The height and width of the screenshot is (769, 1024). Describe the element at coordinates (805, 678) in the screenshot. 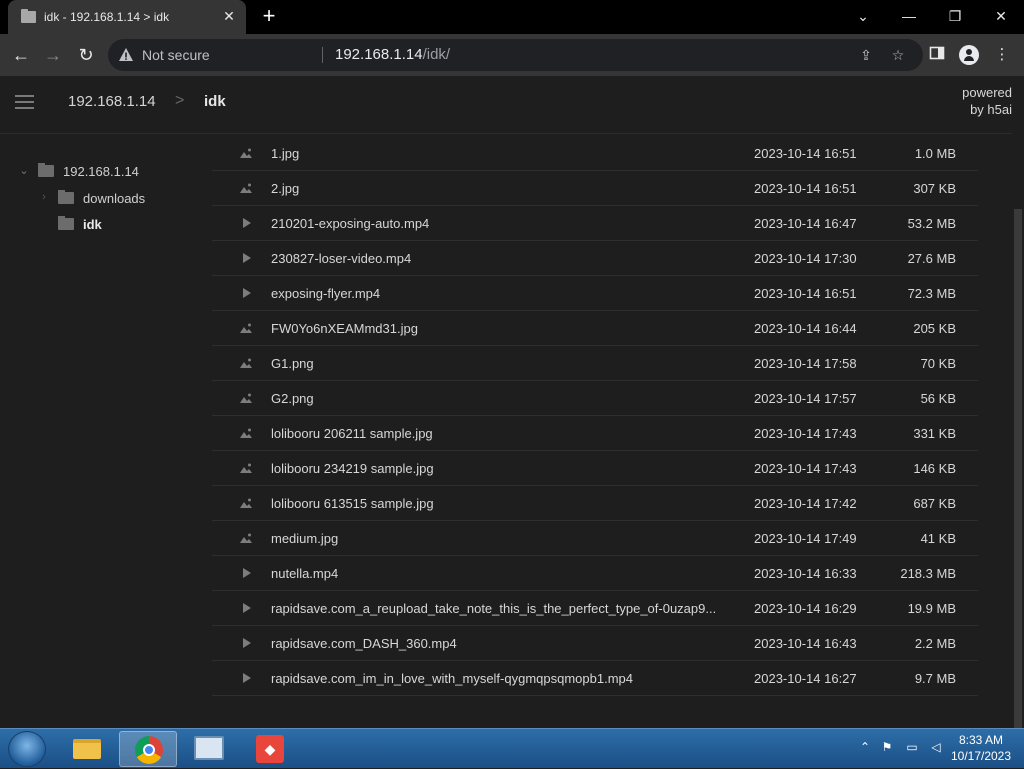

I see `file-date: 2023-10-14 16:27` at that location.